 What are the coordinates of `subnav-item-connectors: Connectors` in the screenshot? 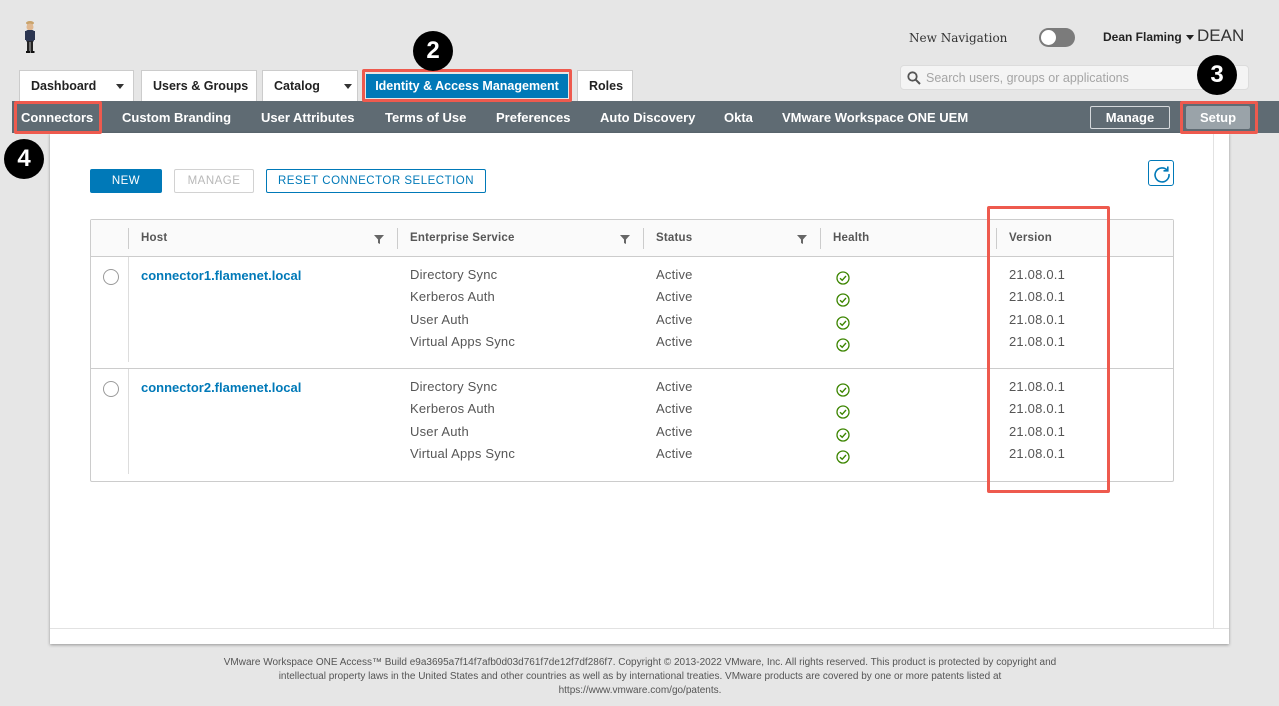 It's located at (57, 117).